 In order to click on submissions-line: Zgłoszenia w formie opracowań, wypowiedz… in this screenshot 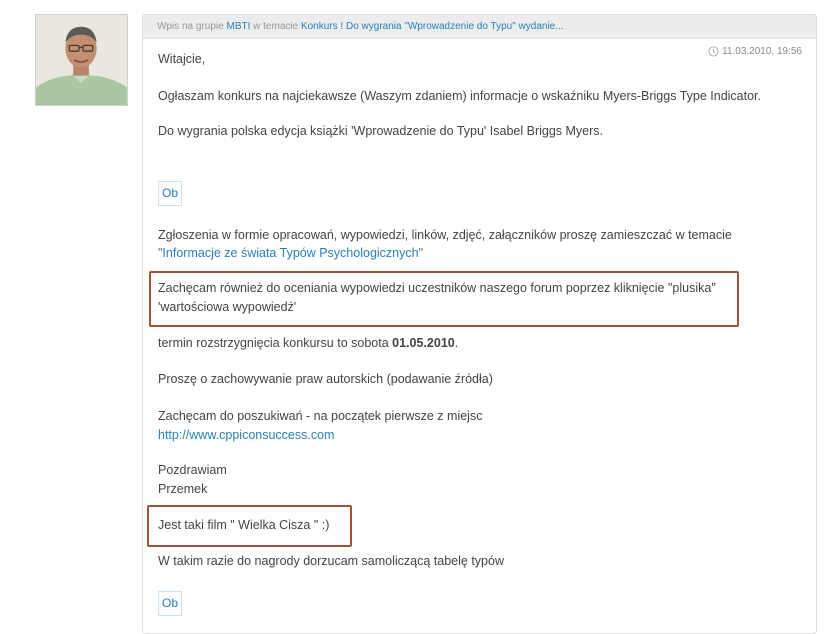, I will do `click(445, 235)`.